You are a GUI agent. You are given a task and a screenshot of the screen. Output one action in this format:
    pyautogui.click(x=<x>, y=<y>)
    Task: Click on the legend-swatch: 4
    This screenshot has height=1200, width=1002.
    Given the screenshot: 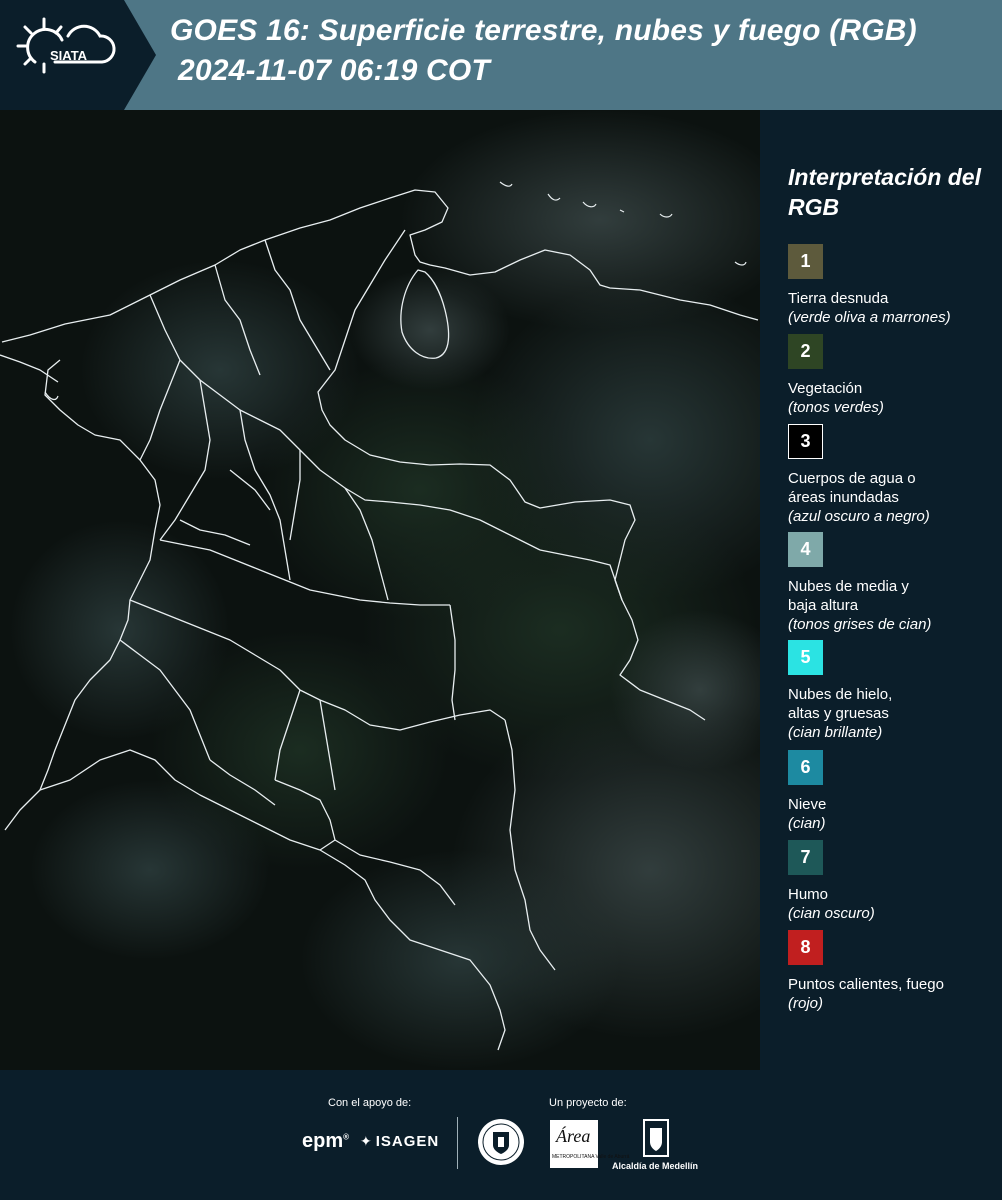 What is the action you would take?
    pyautogui.click(x=805, y=549)
    